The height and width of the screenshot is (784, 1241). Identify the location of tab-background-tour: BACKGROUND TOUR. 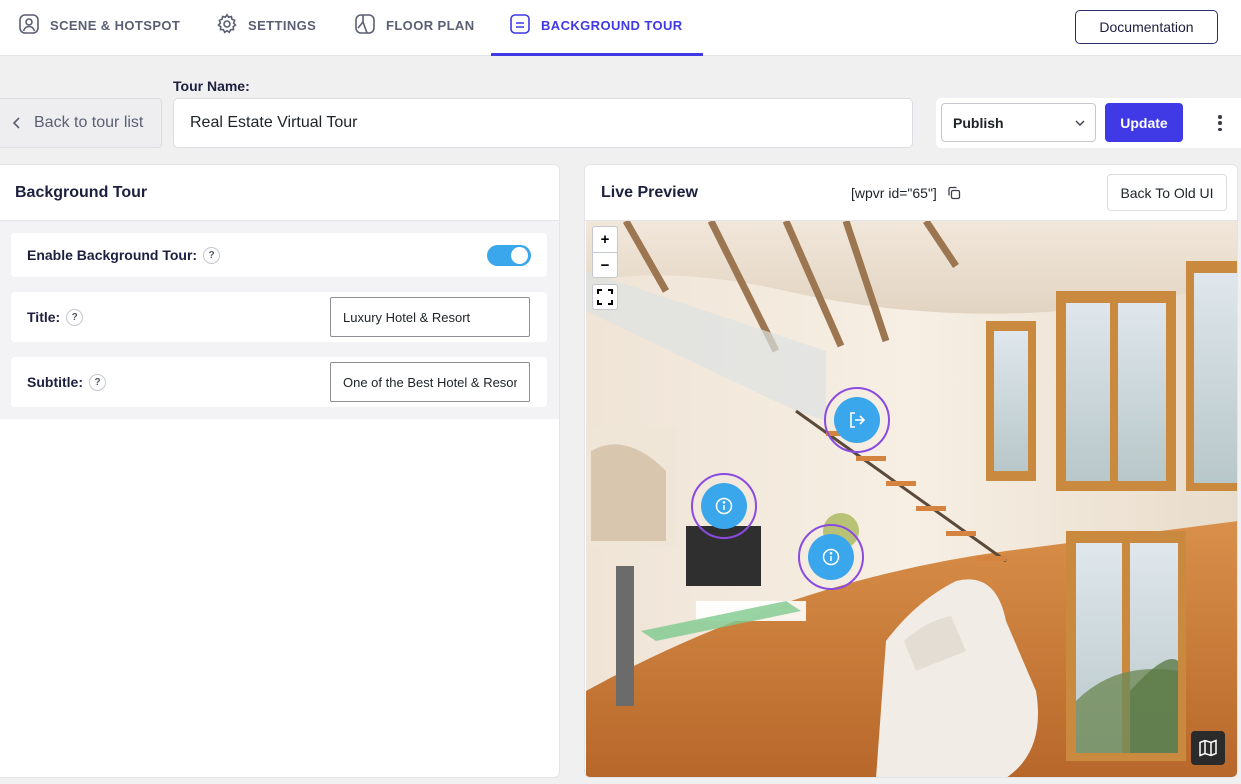
(597, 28).